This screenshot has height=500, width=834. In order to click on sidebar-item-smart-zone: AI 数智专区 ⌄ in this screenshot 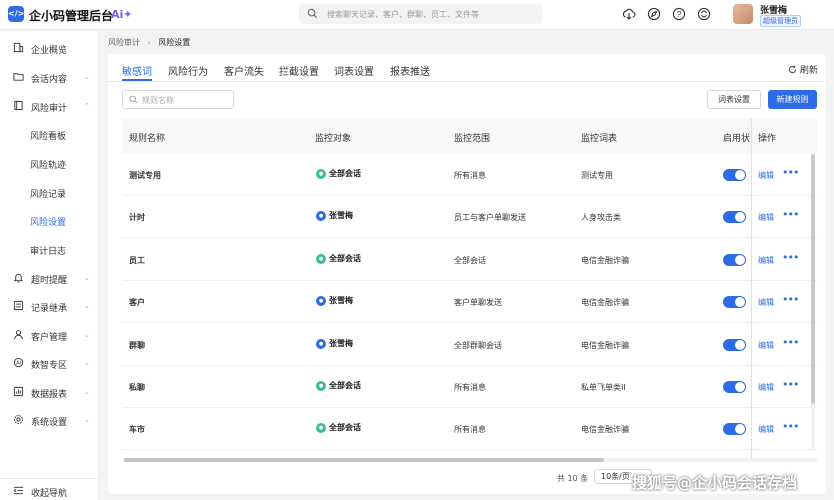, I will do `click(49, 363)`.